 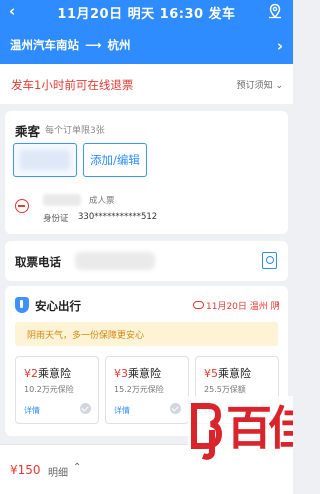 I want to click on weather-info: 11月20日 温州 阴, so click(x=243, y=305).